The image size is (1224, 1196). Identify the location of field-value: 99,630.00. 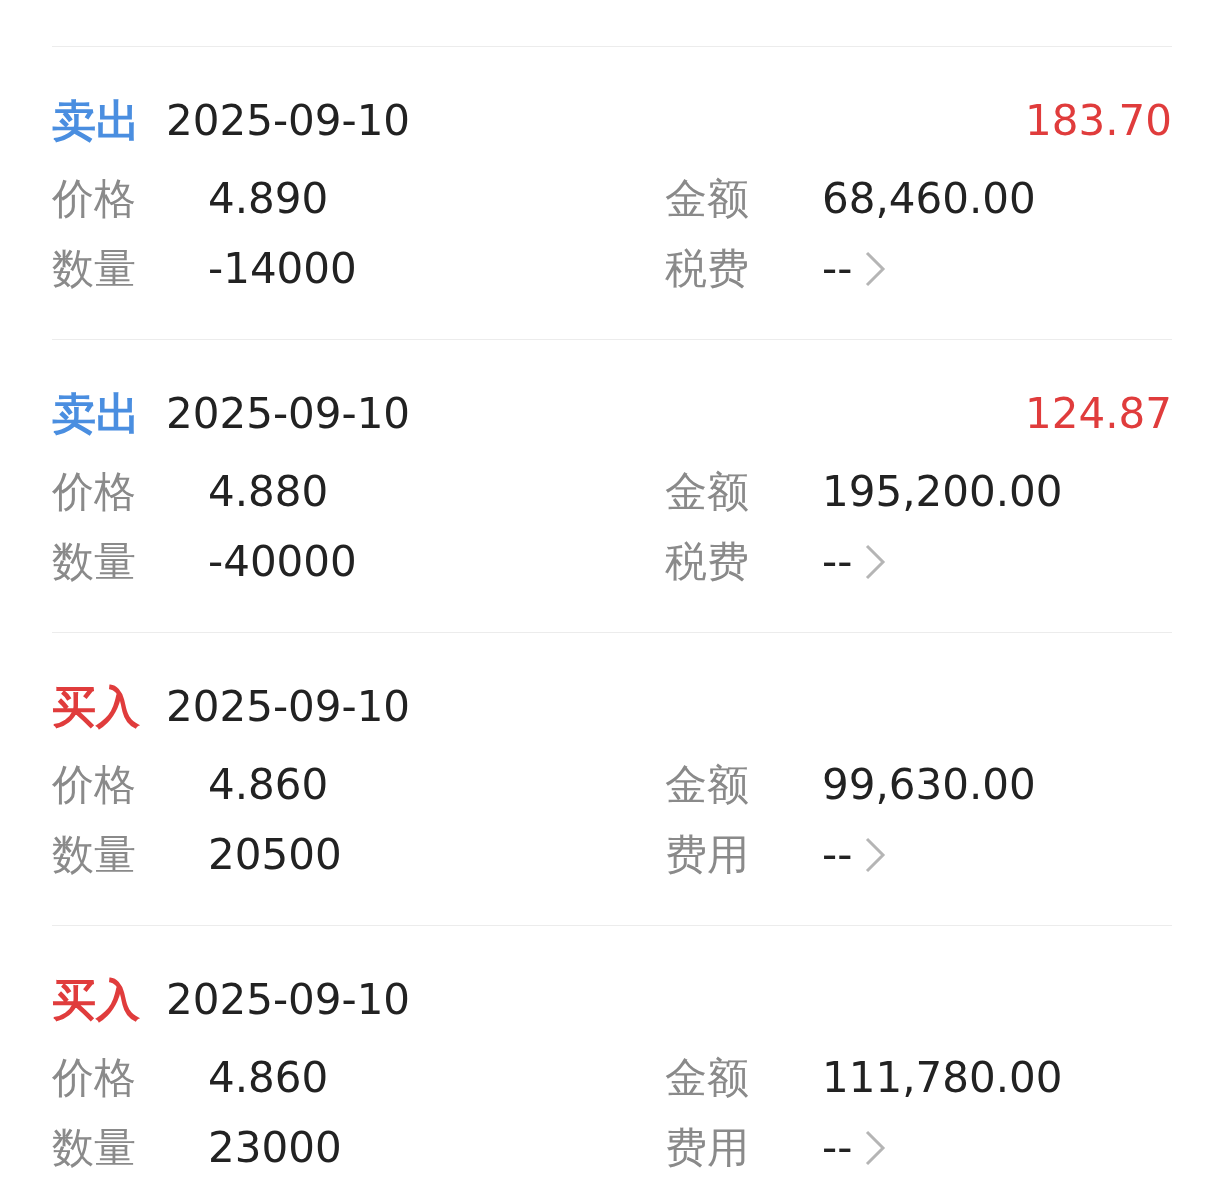
(929, 785).